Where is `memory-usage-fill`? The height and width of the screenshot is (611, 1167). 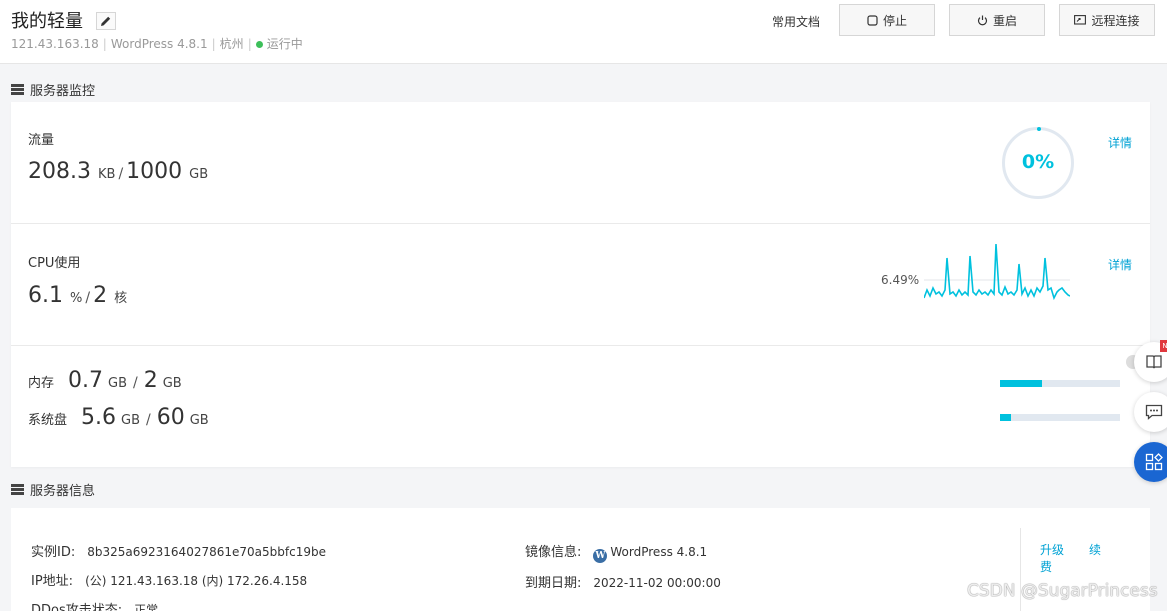 memory-usage-fill is located at coordinates (1021, 383).